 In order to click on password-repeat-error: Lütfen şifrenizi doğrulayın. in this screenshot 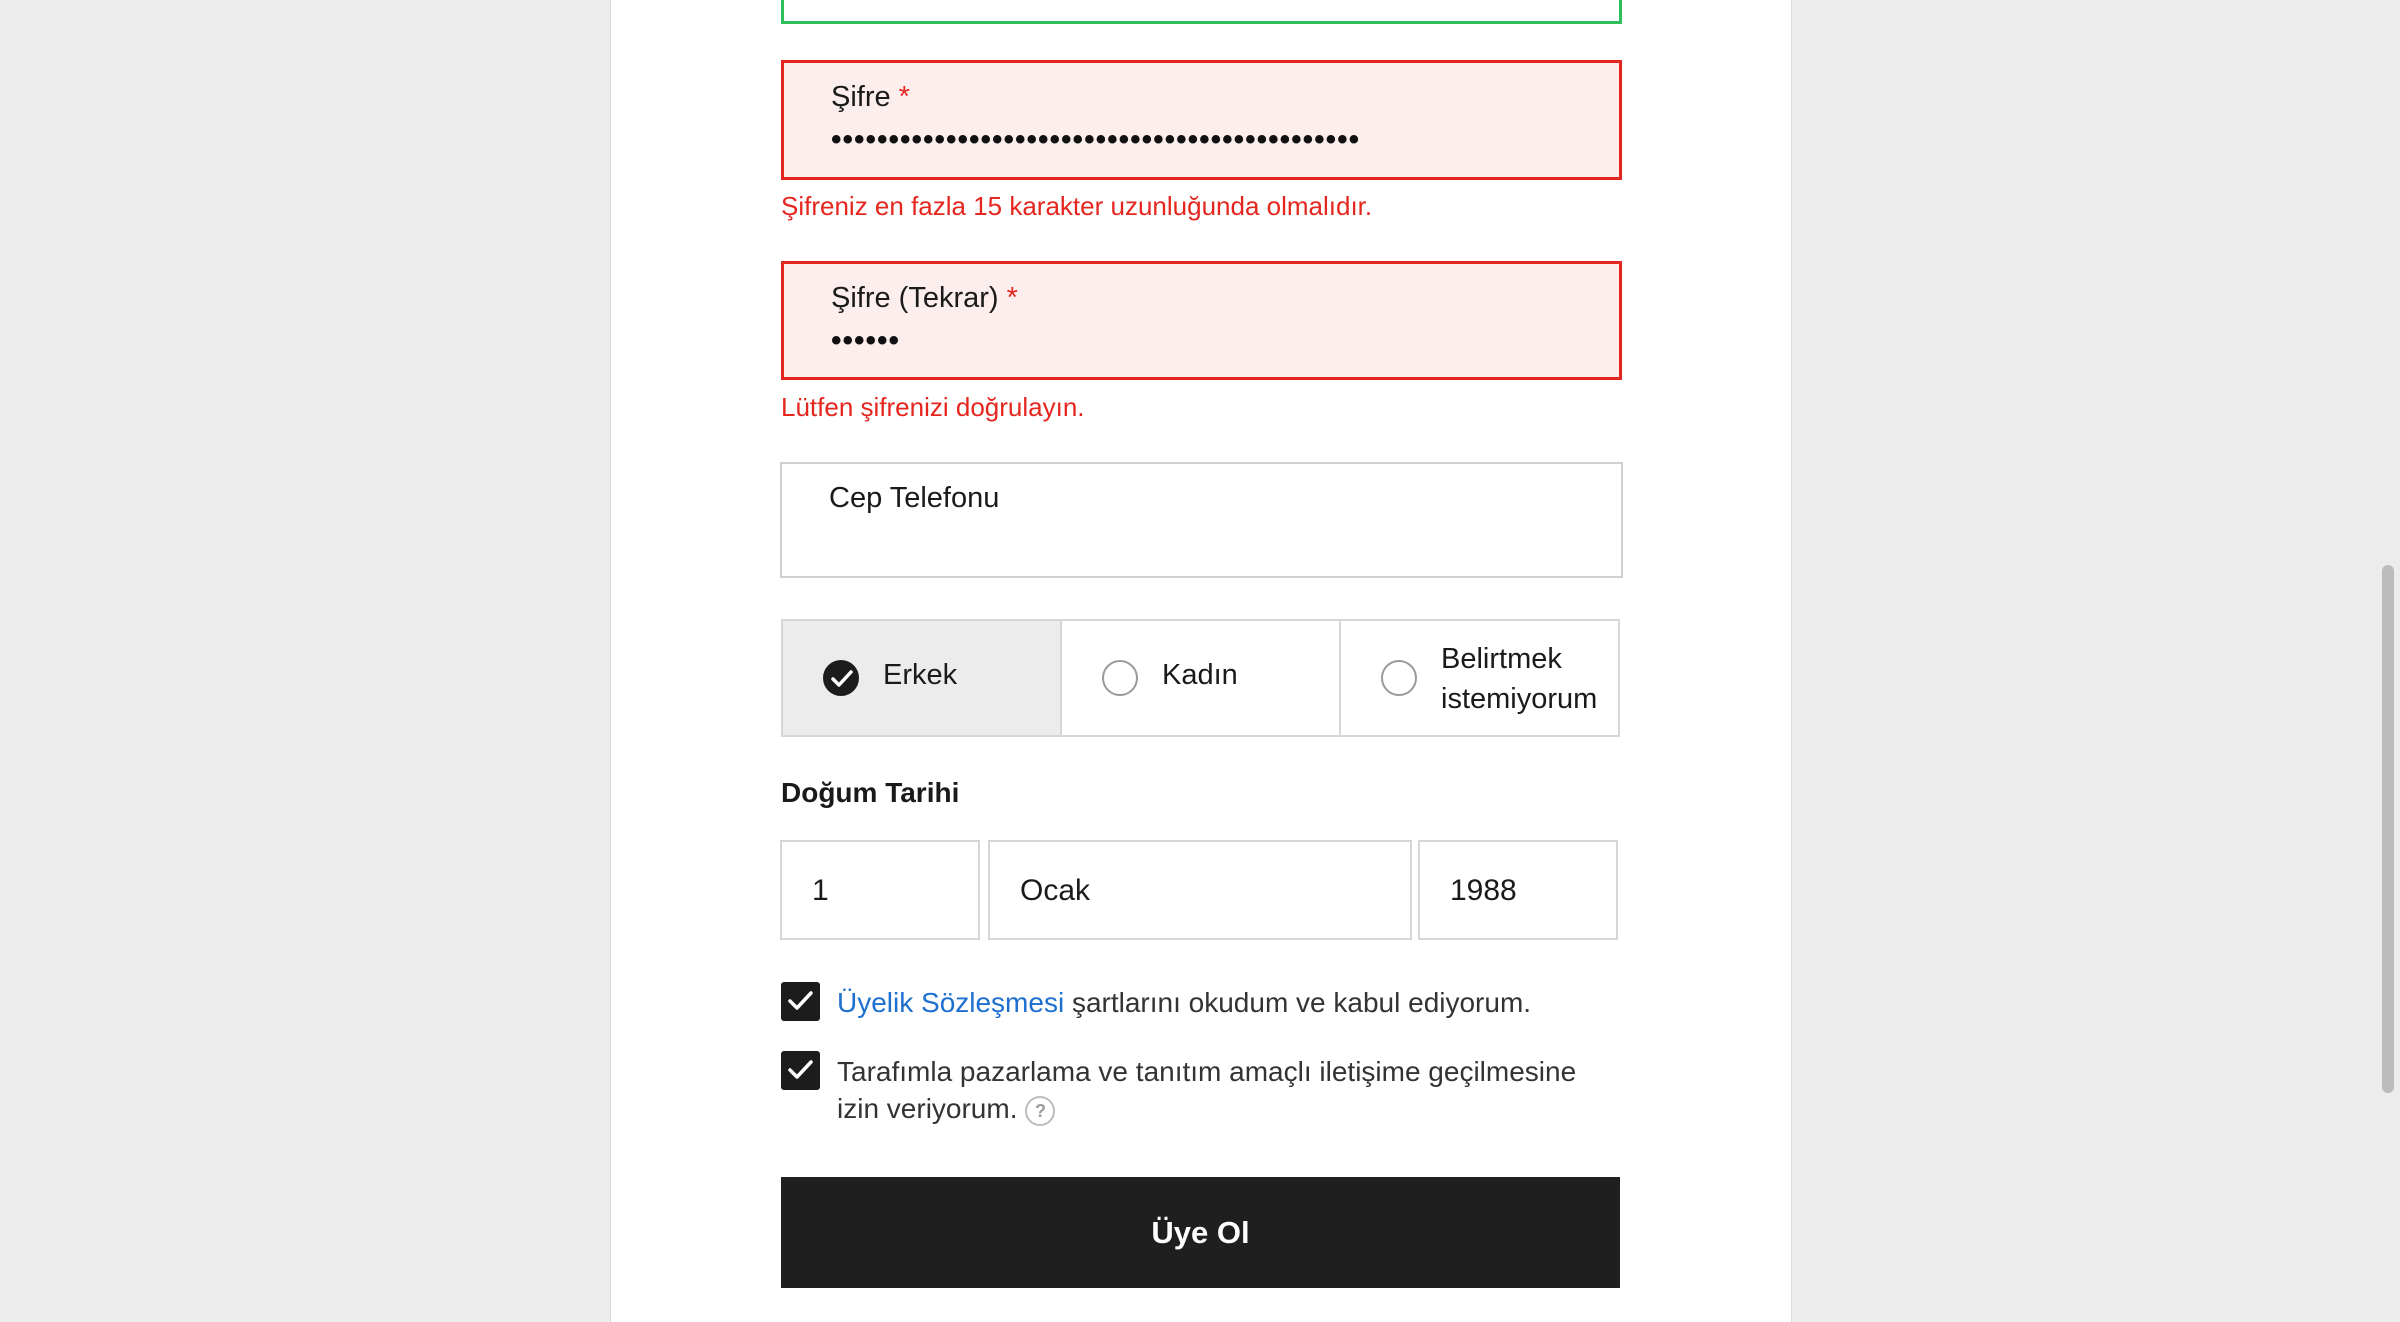, I will do `click(933, 407)`.